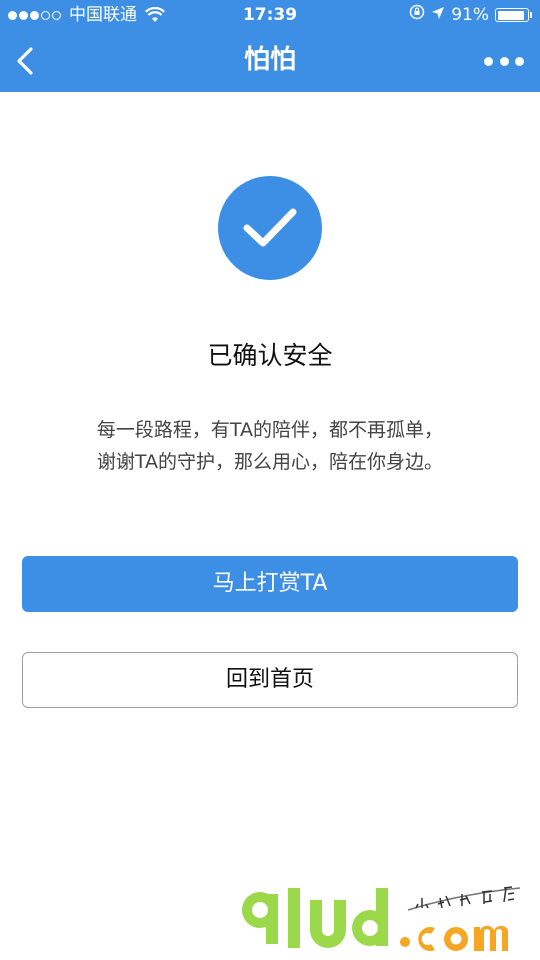  Describe the element at coordinates (270, 228) in the screenshot. I see `check-circle-icon` at that location.